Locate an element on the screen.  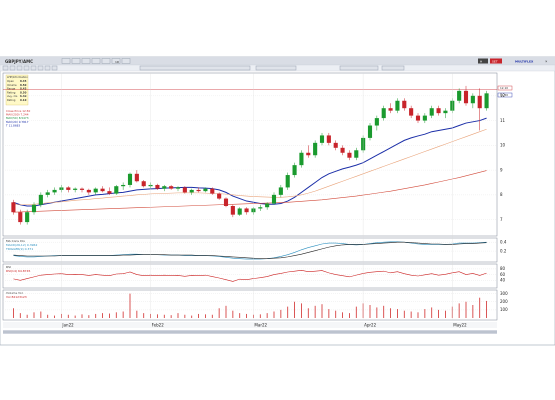
info-row-value: 0.10 is located at coordinates (23, 100).